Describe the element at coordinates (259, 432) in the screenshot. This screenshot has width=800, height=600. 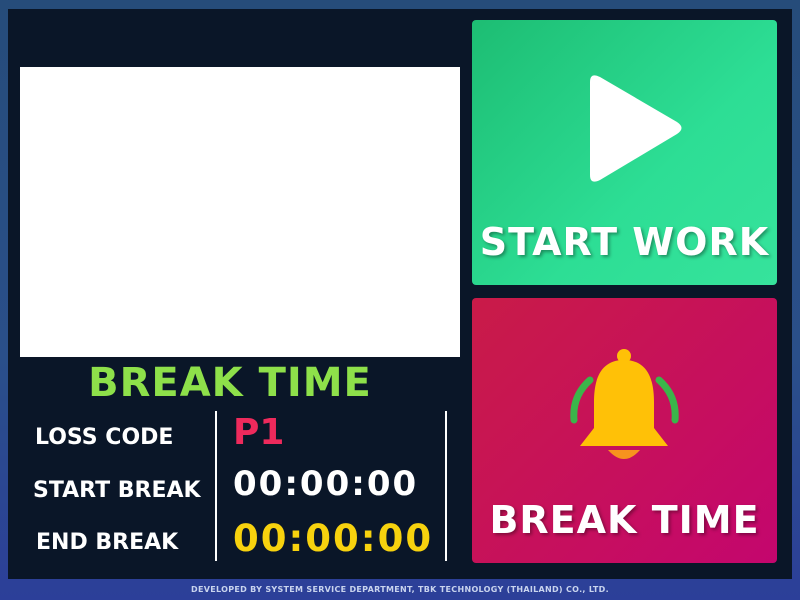
I see `loss-code-value: P1` at that location.